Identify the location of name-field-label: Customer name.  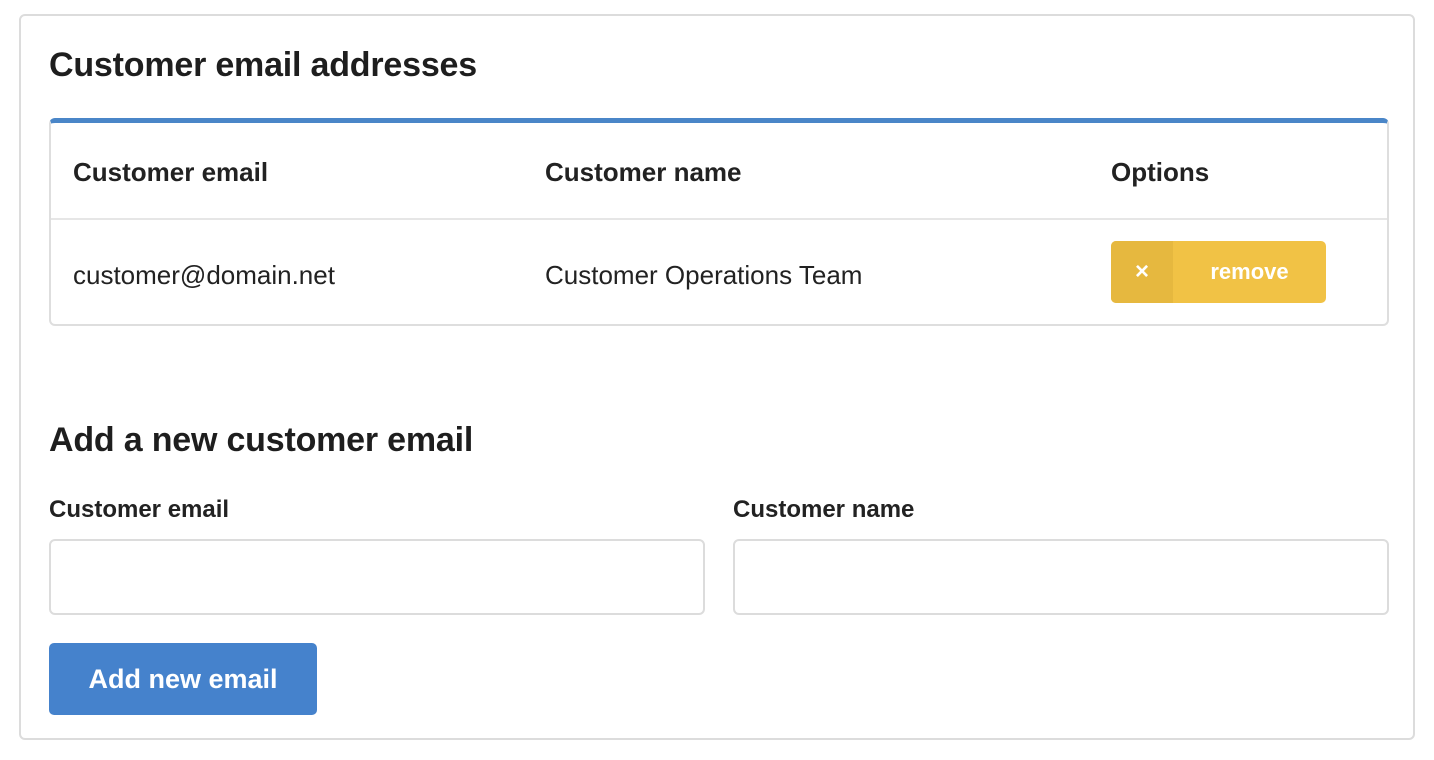
(824, 509).